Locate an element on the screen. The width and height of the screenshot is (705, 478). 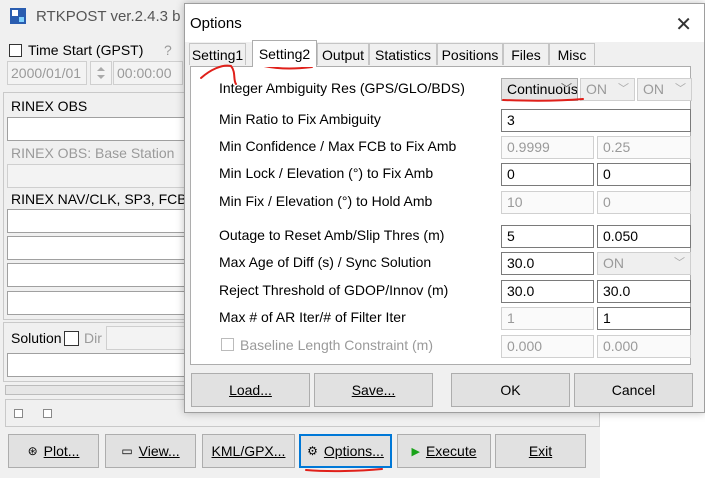
spinner-arrows-icon is located at coordinates (101, 73).